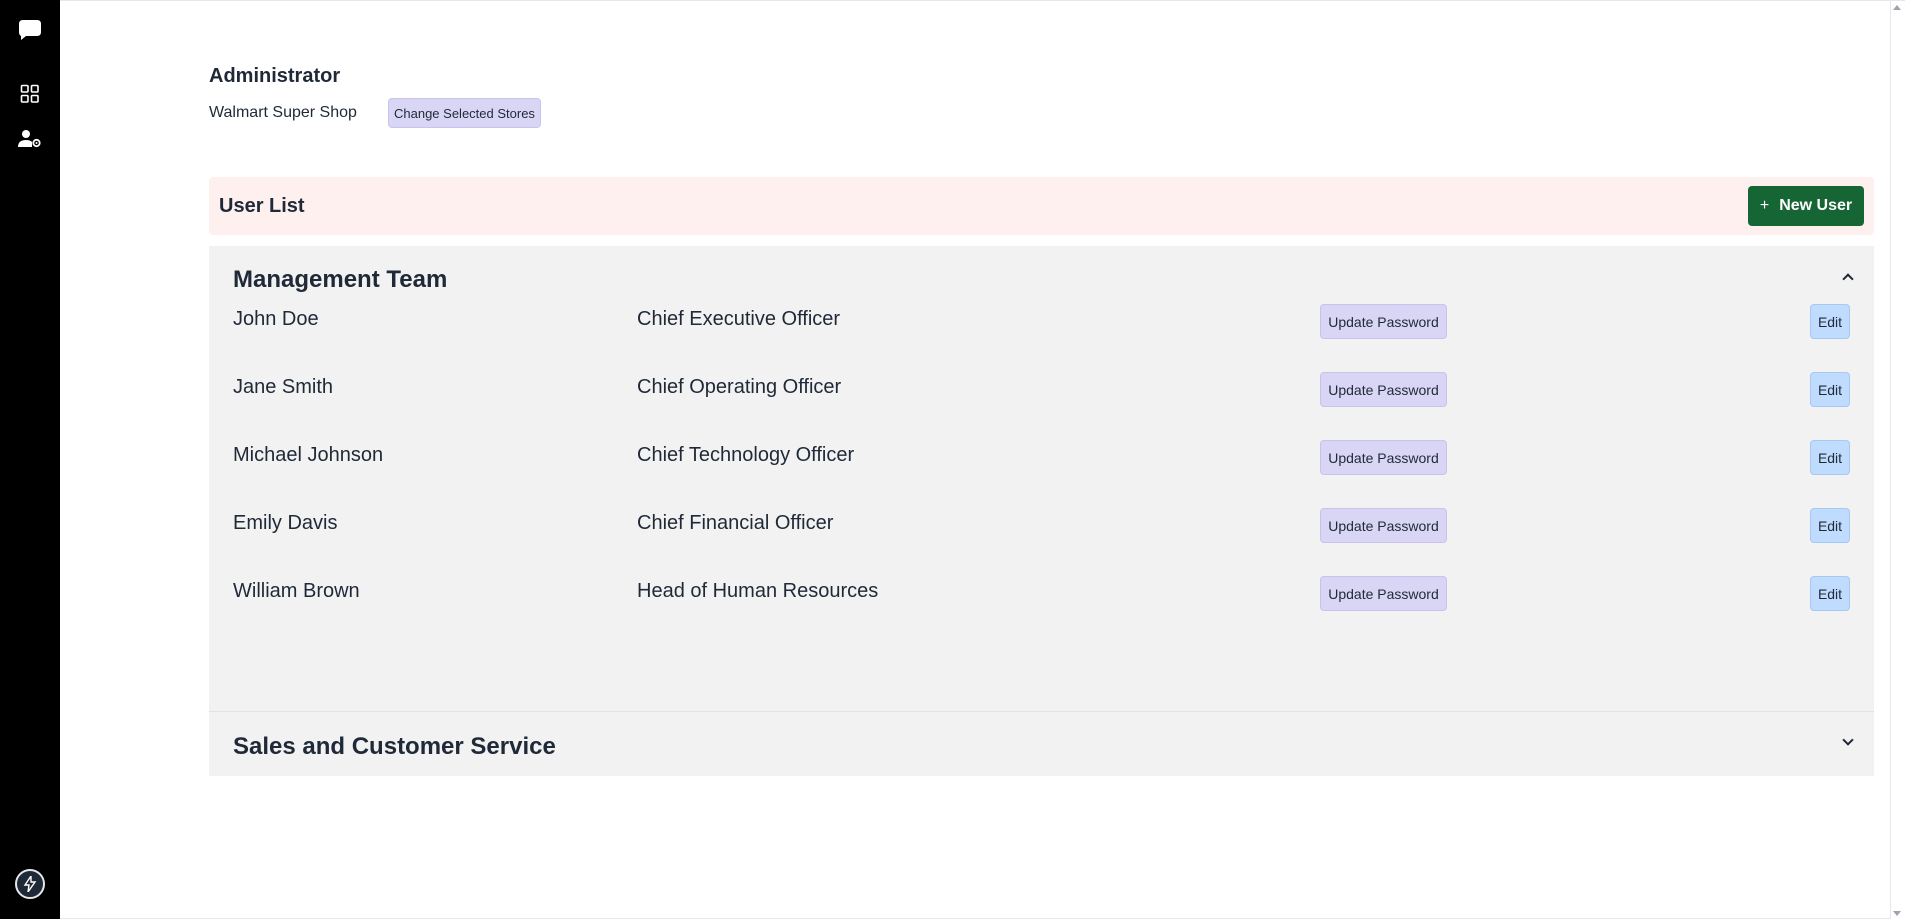 This screenshot has width=1920, height=919. What do you see at coordinates (1816, 205) in the screenshot?
I see `new-user-label: New User` at bounding box center [1816, 205].